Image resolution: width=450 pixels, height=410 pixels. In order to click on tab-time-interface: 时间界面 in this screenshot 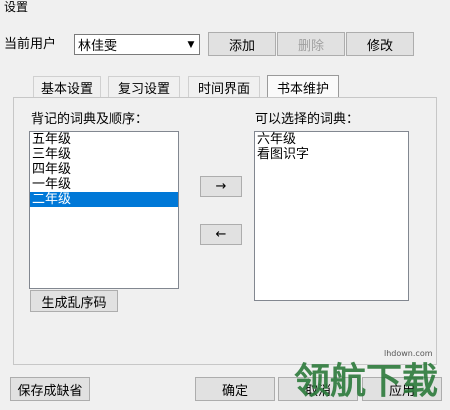, I will do `click(224, 87)`.